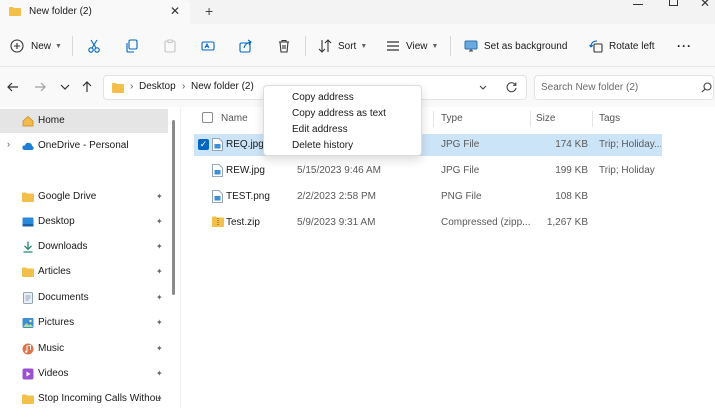  I want to click on tab-close-icon: ✕, so click(175, 11).